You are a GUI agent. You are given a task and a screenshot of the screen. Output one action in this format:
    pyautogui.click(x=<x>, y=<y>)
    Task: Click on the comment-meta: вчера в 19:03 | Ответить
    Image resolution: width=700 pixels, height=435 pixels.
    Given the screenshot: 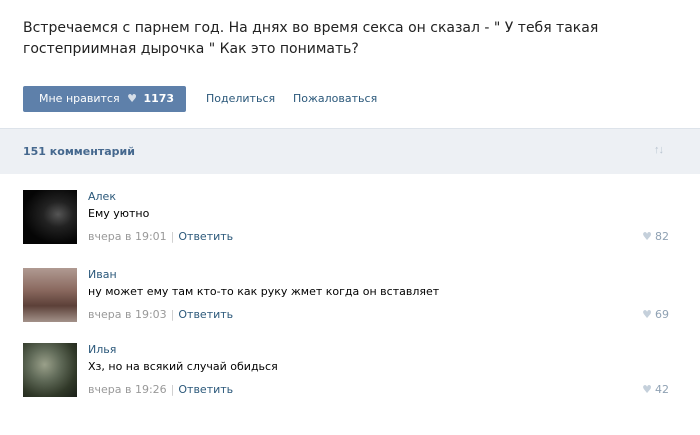 What is the action you would take?
    pyautogui.click(x=160, y=314)
    